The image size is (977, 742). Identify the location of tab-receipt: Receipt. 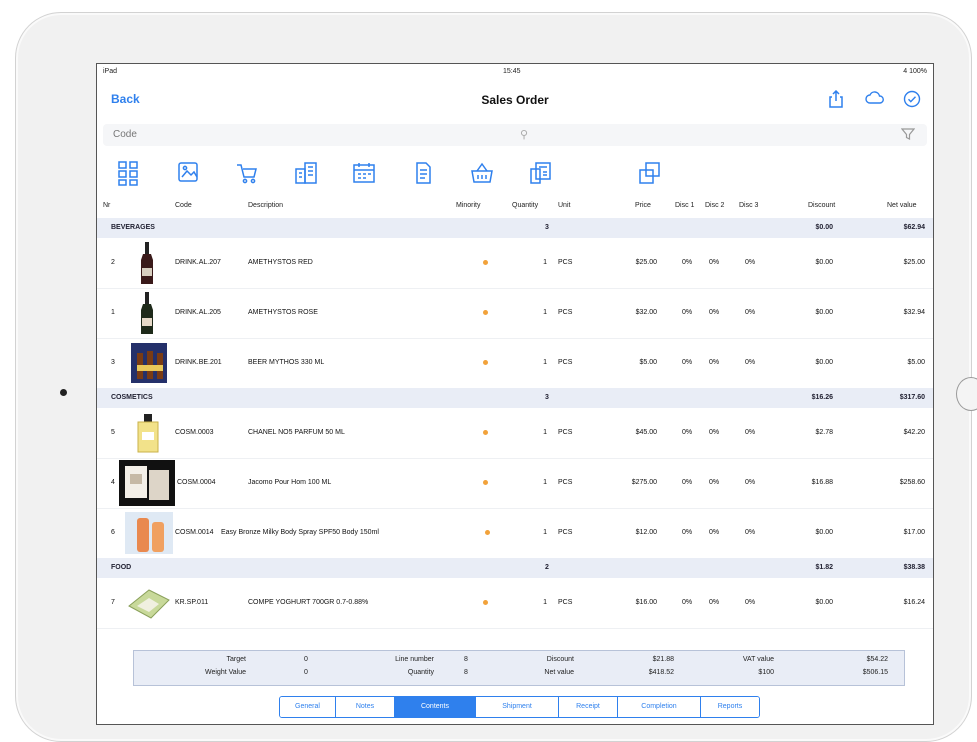
(588, 707).